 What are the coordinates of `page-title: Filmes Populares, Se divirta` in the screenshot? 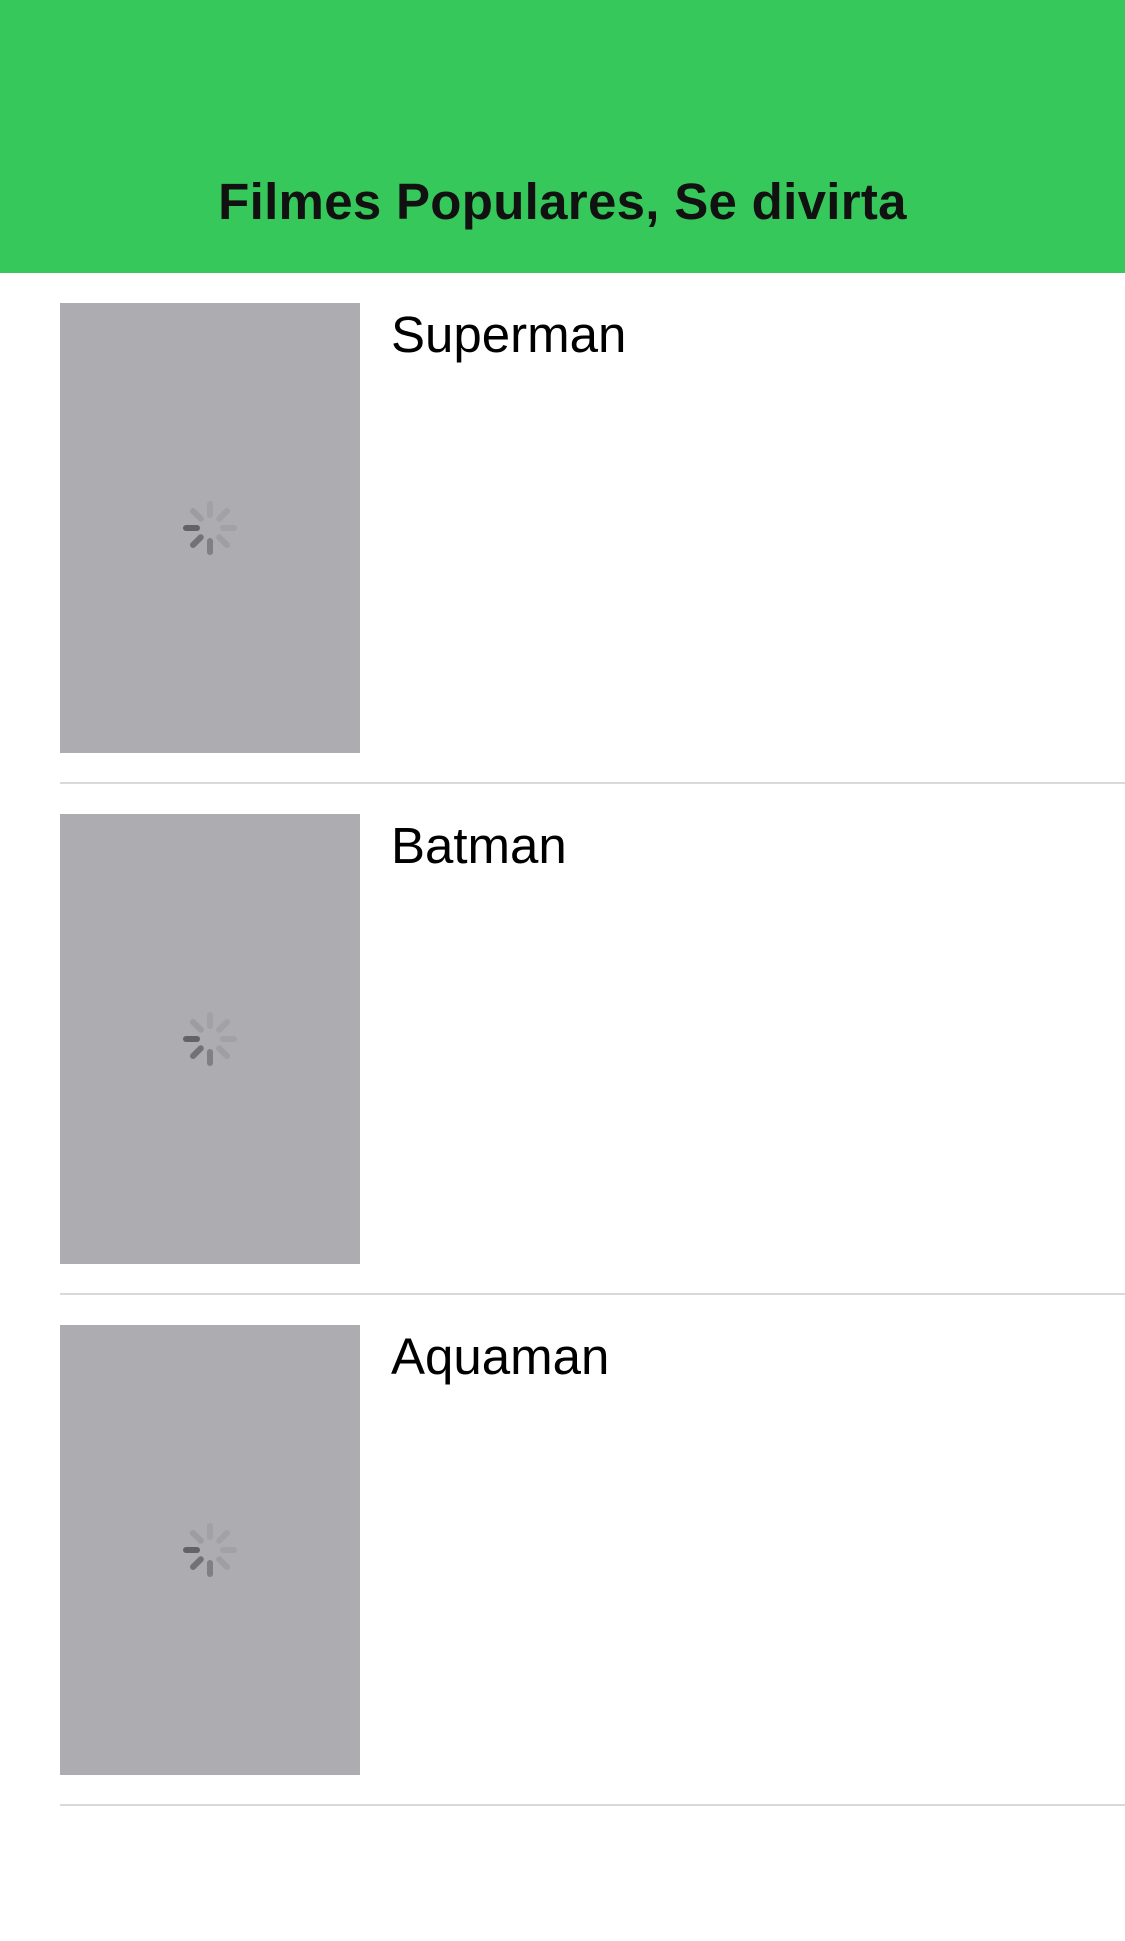 It's located at (562, 201).